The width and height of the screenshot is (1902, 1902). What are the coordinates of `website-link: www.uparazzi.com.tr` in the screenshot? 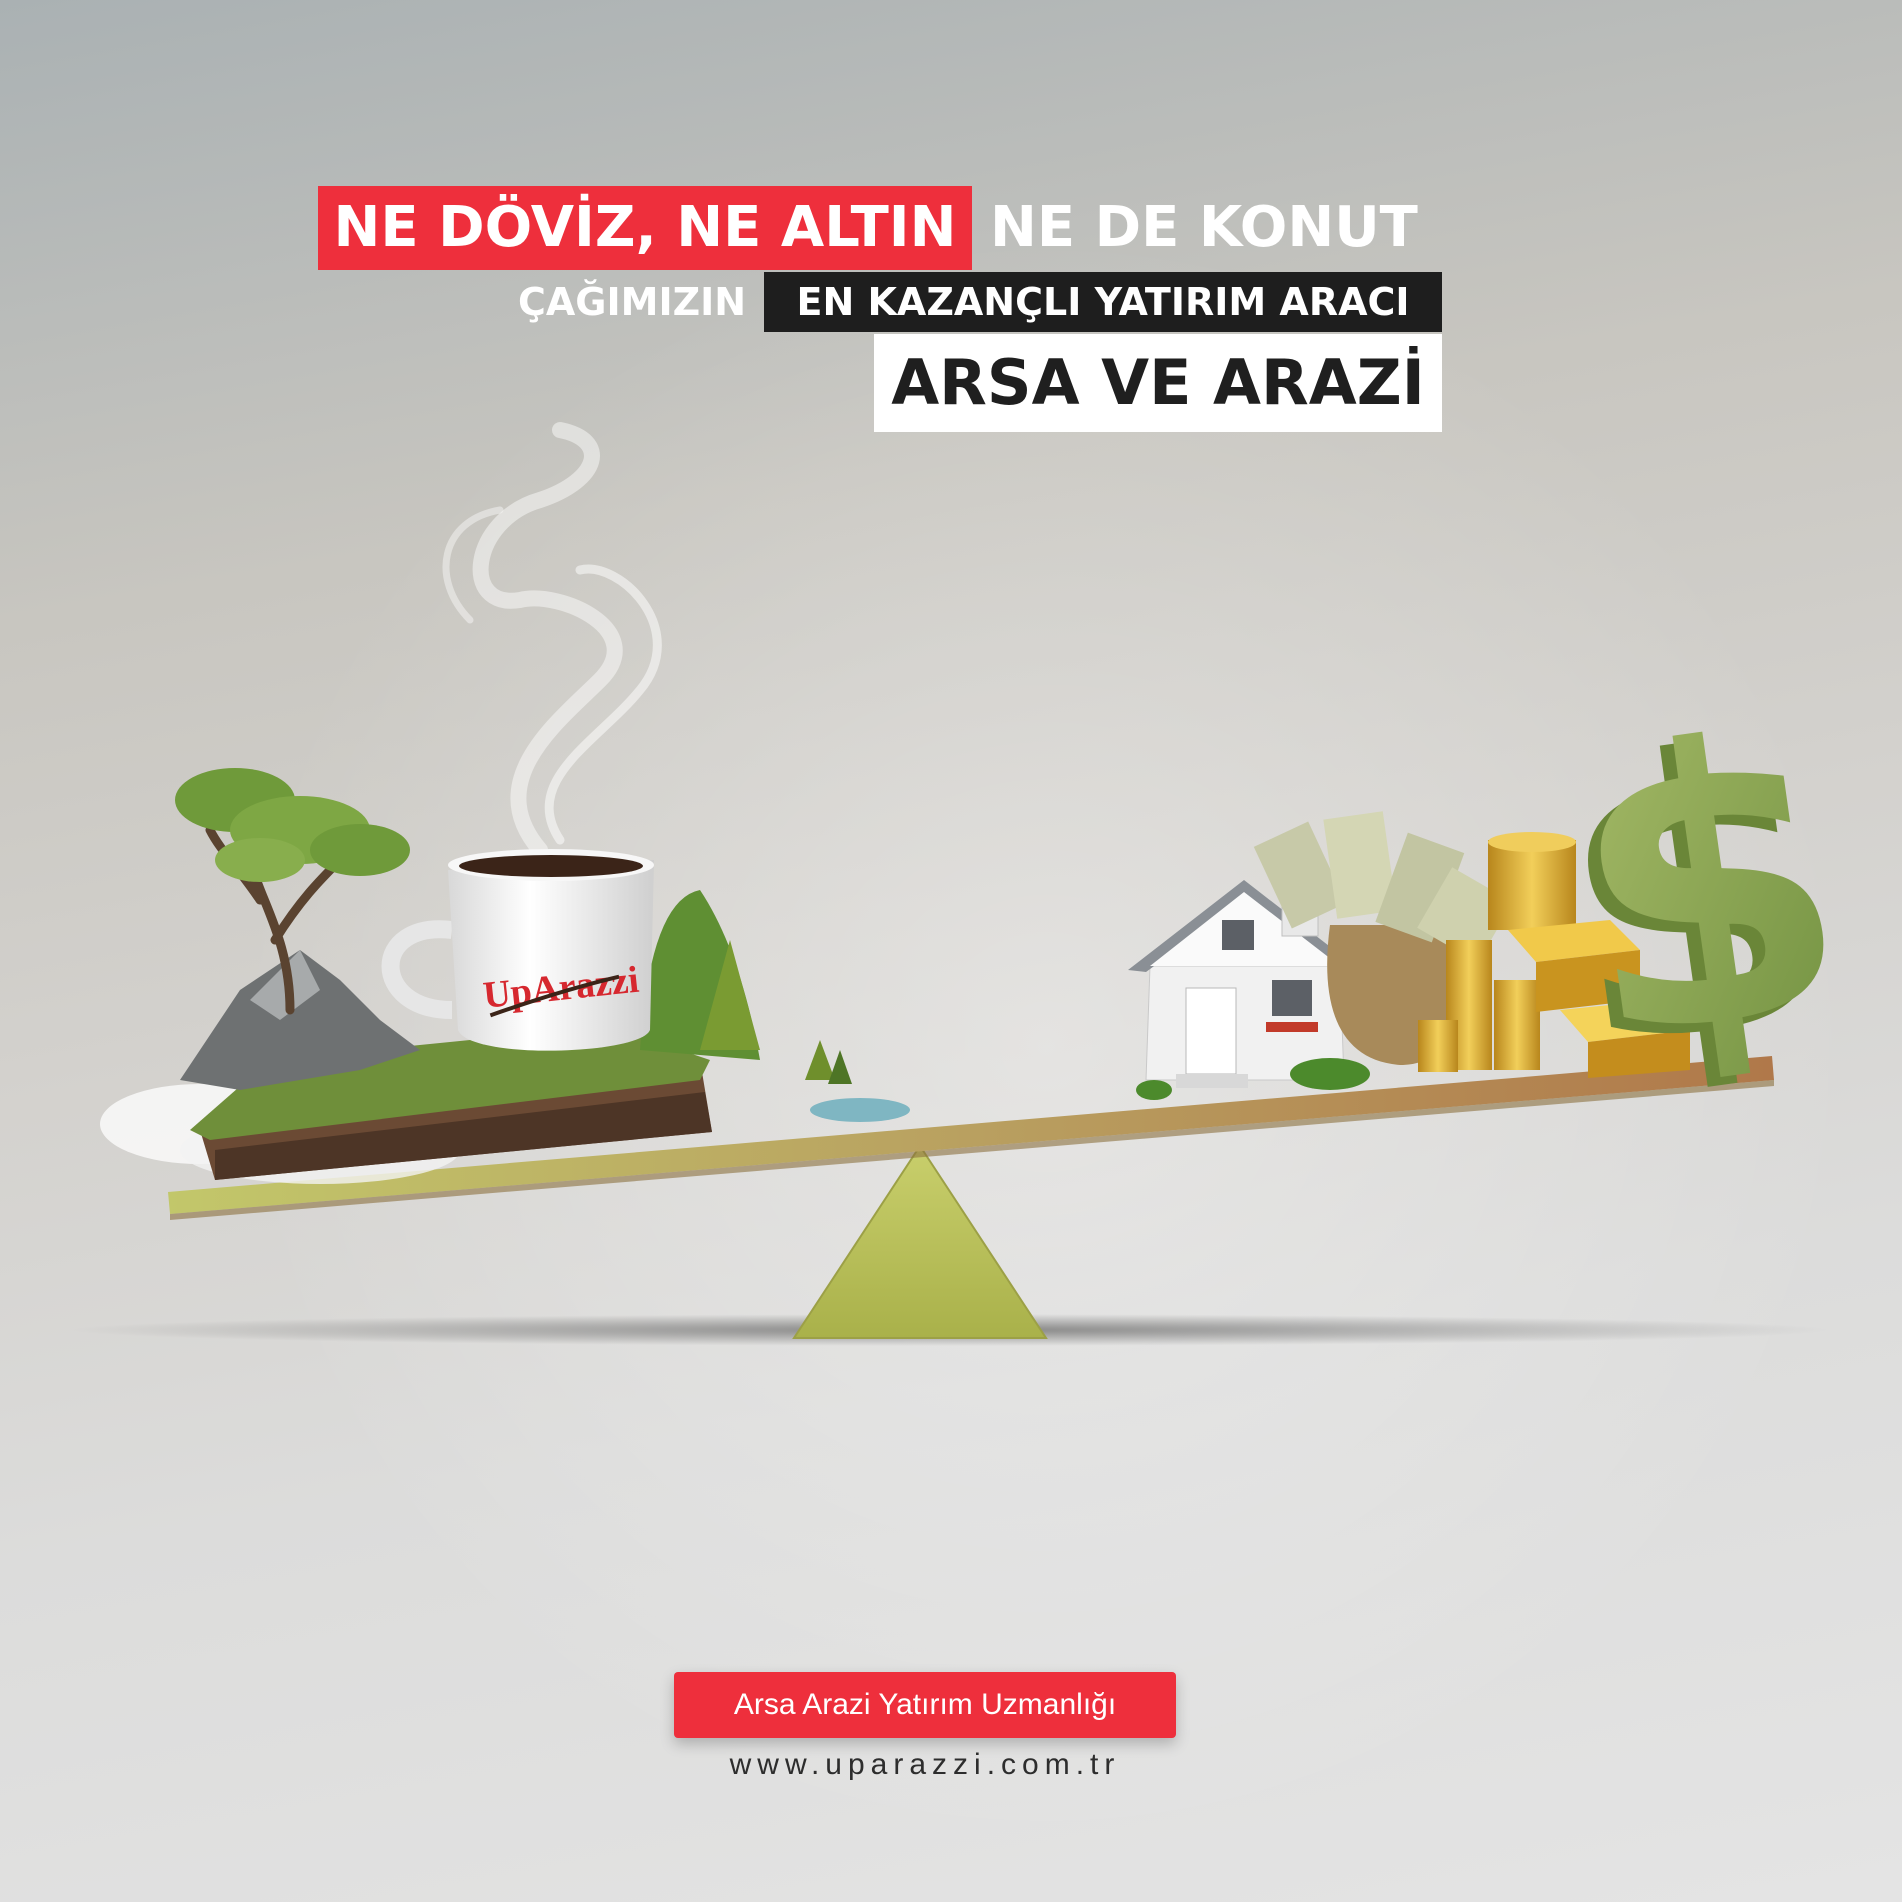 It's located at (925, 1765).